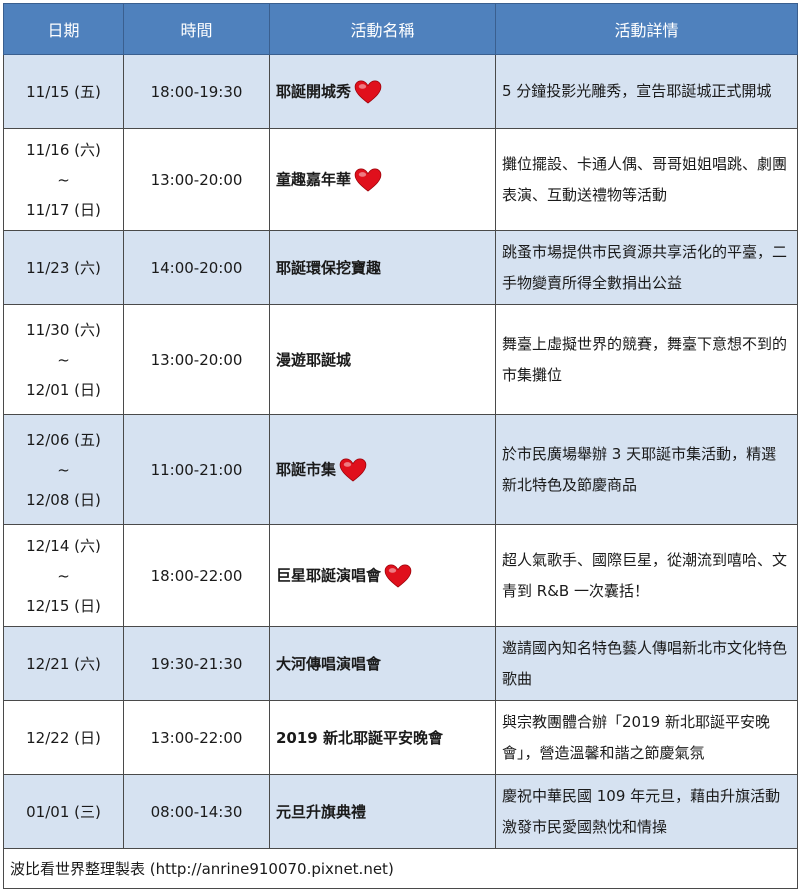 The height and width of the screenshot is (889, 800). I want to click on date-line: 12/21 (六), so click(63, 663).